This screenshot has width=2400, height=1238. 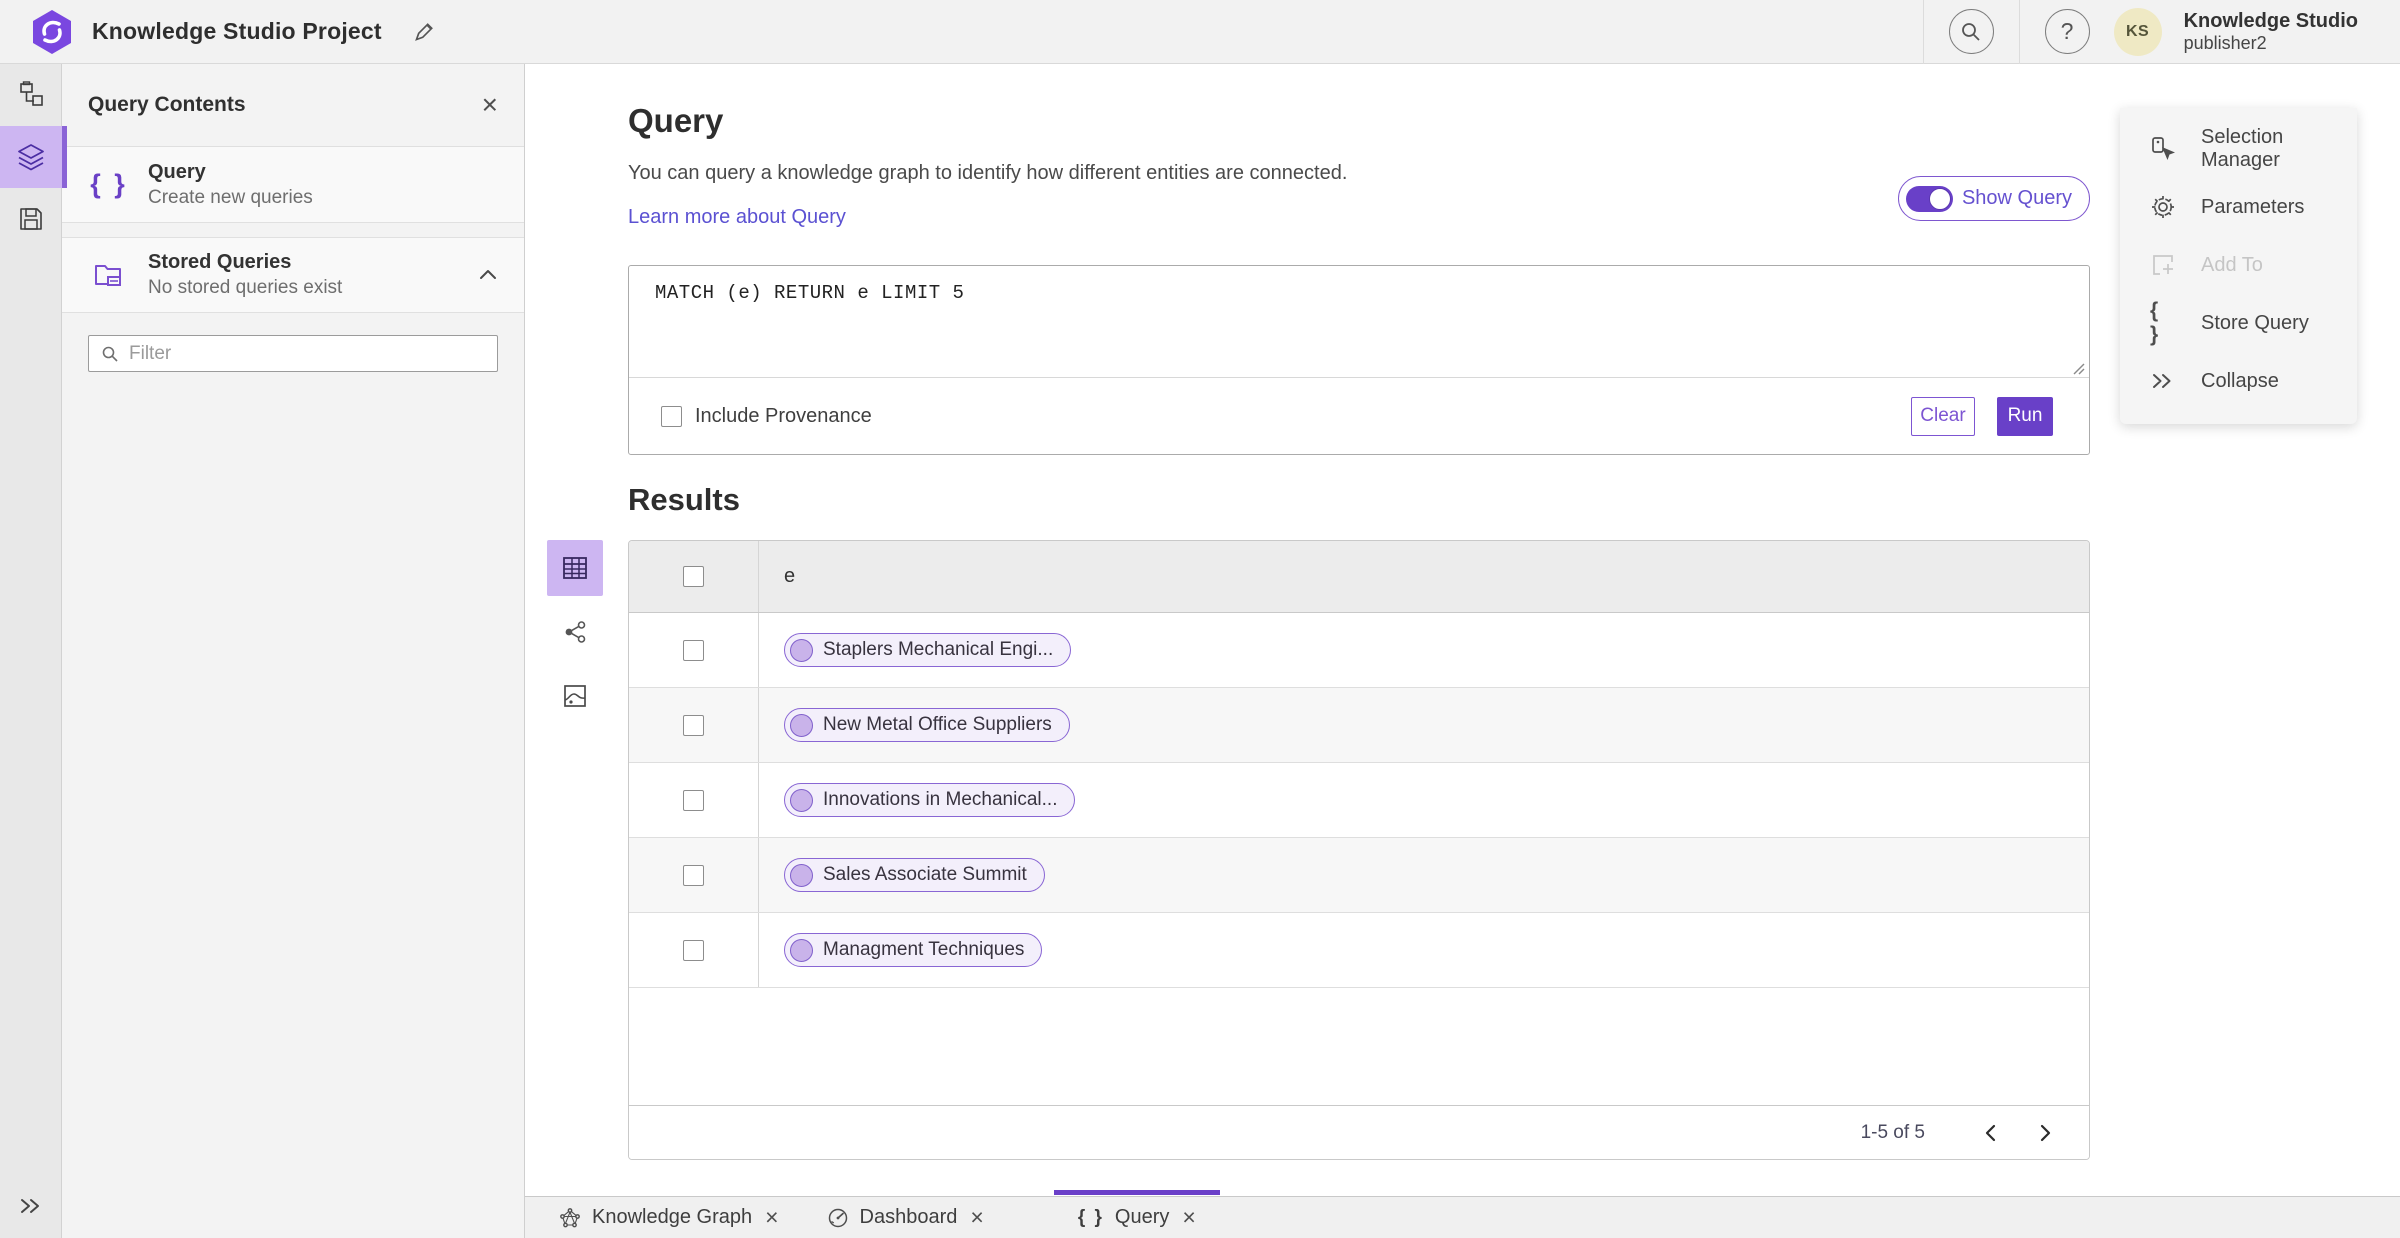 What do you see at coordinates (177, 171) in the screenshot?
I see `item-label: Query` at bounding box center [177, 171].